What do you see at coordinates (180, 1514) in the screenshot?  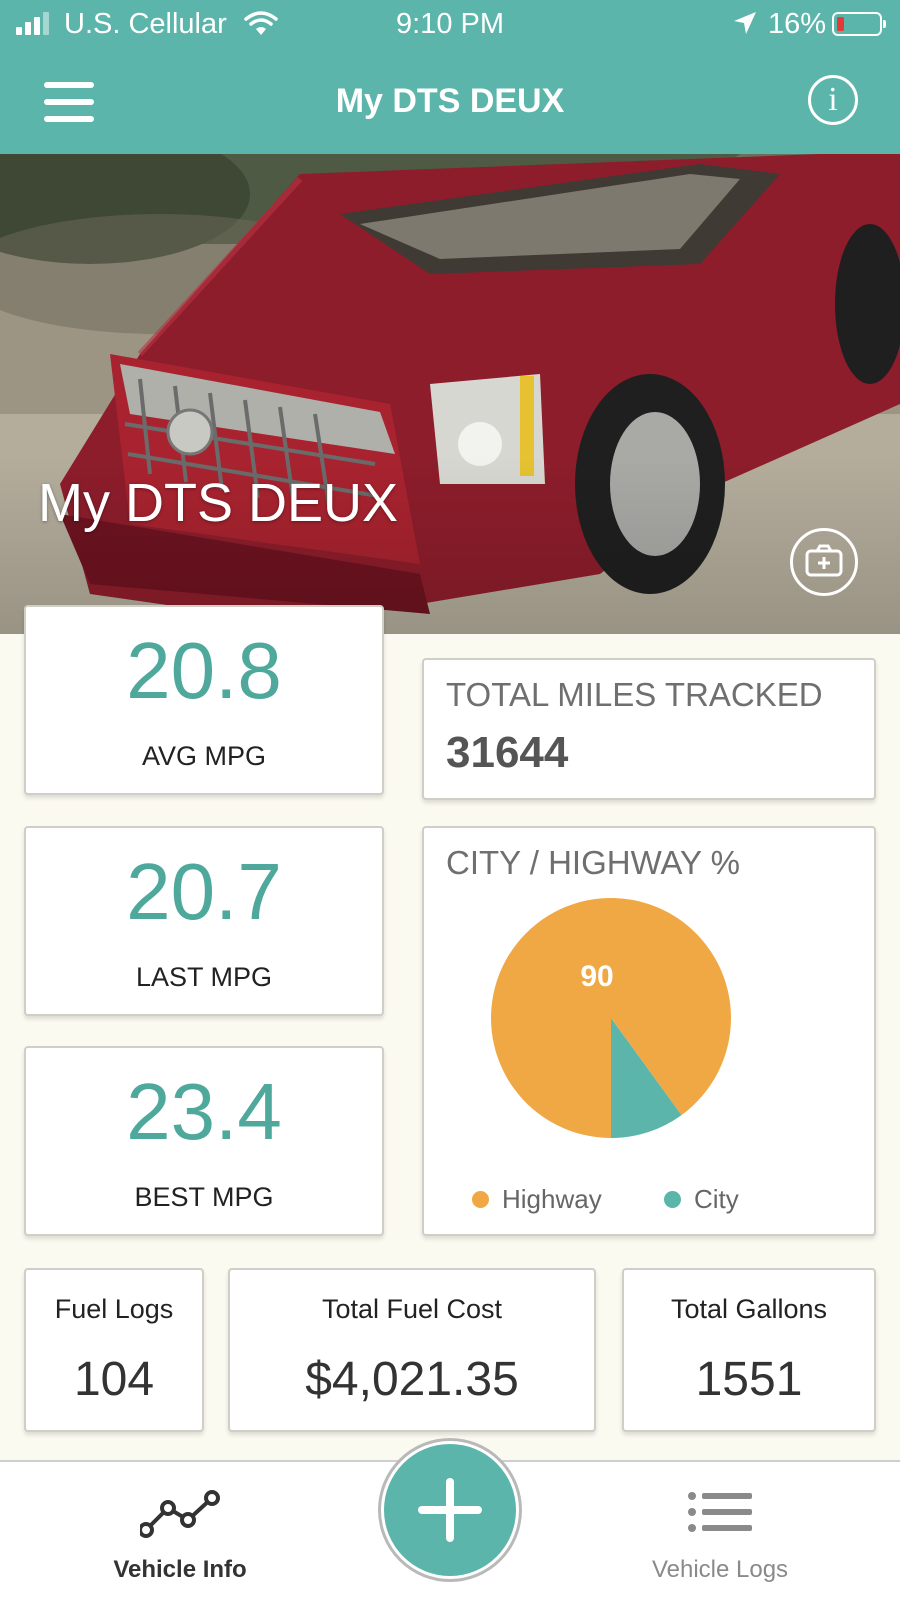 I see `line-chart-icon` at bounding box center [180, 1514].